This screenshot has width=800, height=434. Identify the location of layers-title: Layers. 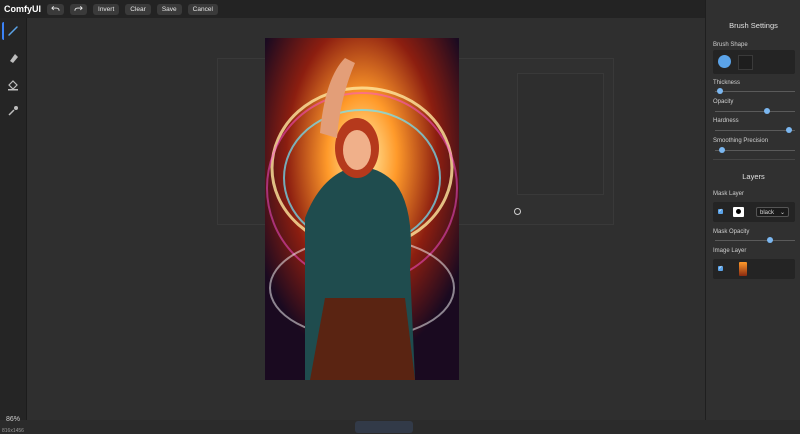
(753, 176).